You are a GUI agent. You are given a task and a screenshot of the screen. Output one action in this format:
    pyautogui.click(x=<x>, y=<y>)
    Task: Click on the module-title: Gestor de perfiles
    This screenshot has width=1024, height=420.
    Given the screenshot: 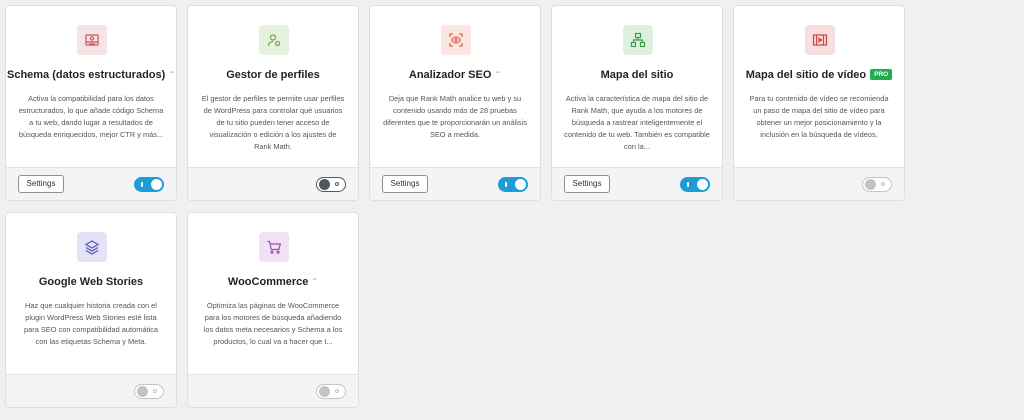 What is the action you would take?
    pyautogui.click(x=273, y=75)
    